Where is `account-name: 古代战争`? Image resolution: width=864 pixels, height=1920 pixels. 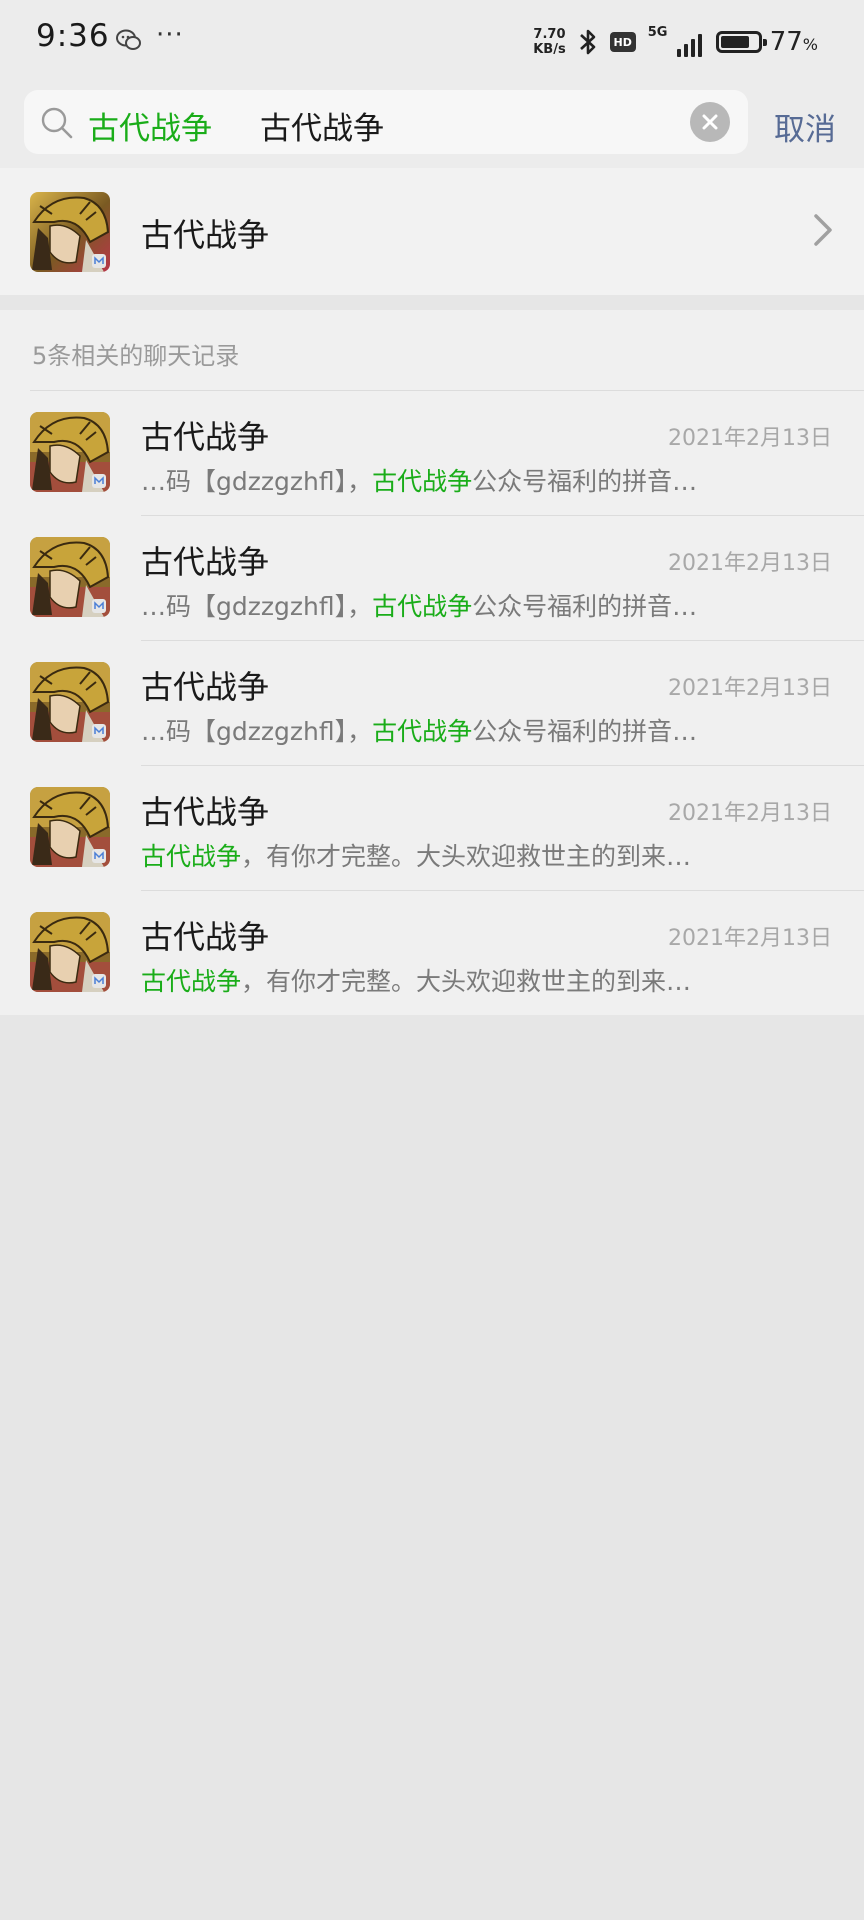 account-name: 古代战争 is located at coordinates (205, 235).